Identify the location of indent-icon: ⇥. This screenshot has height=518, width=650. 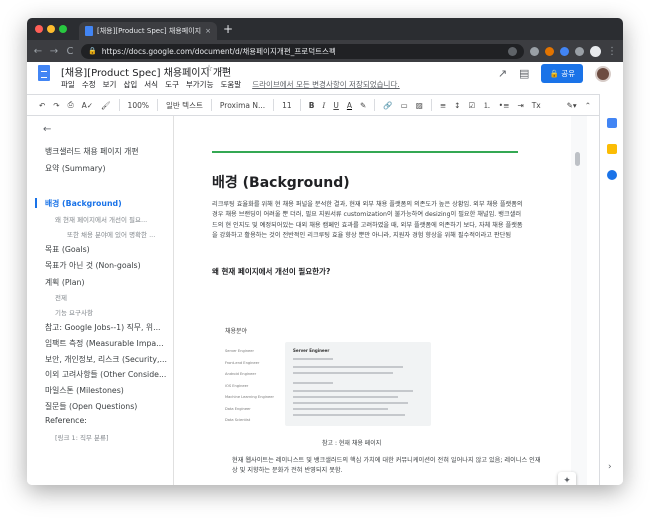
(520, 105).